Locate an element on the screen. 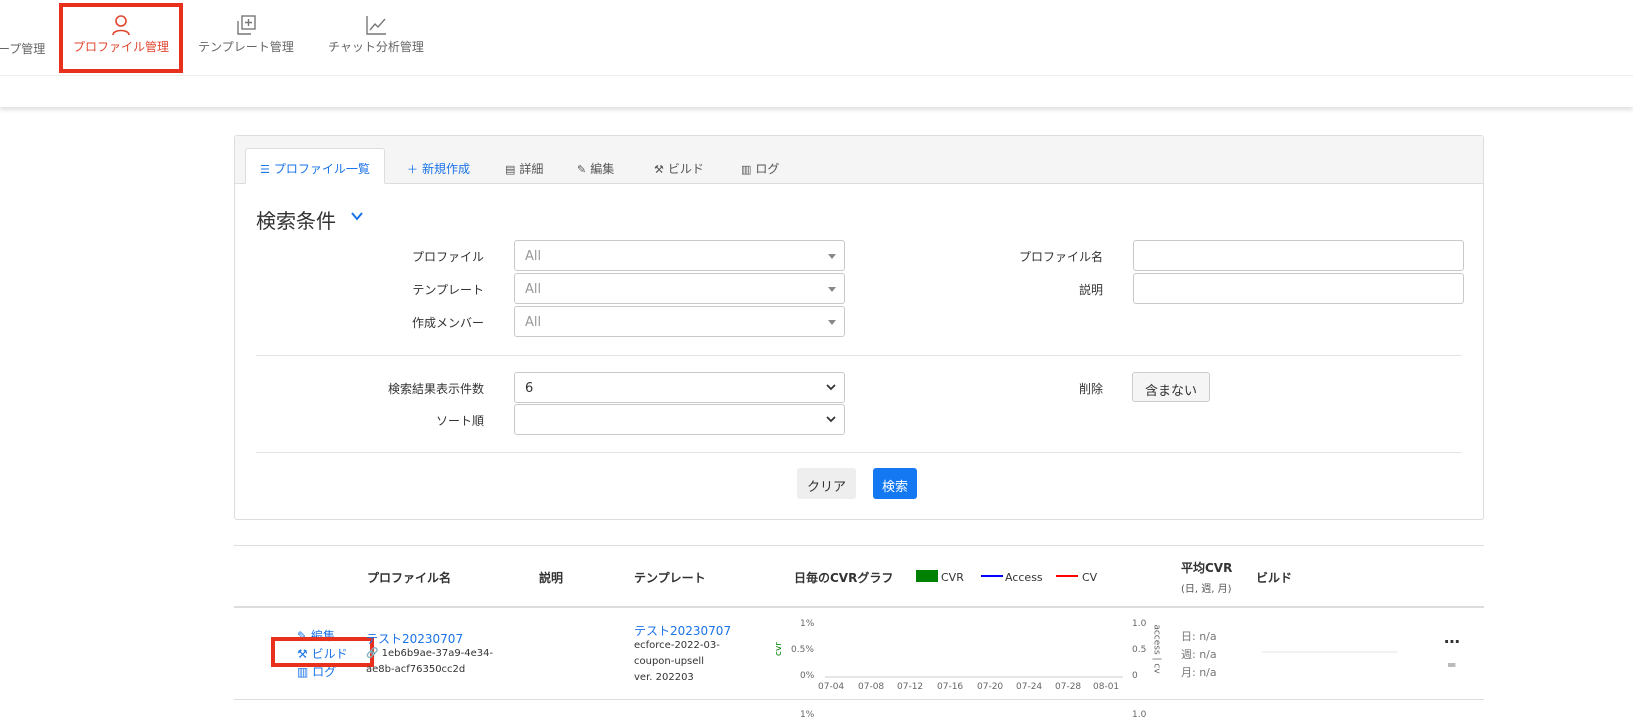 The width and height of the screenshot is (1633, 720). tab-log: ▥ ログ is located at coordinates (760, 166).